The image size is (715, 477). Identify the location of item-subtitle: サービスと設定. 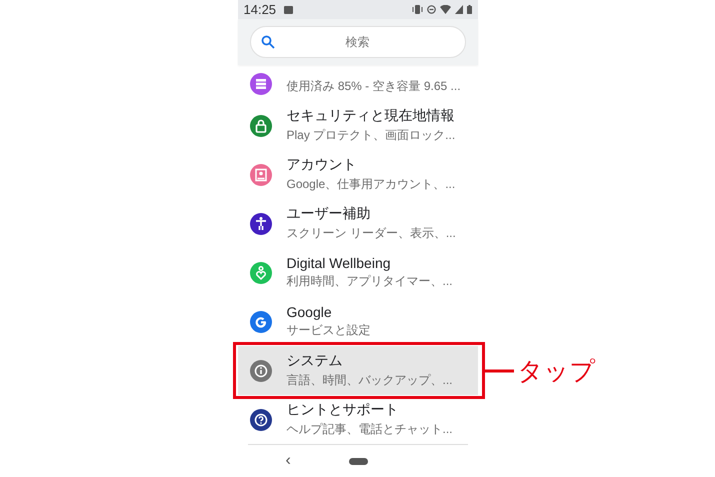
(328, 331).